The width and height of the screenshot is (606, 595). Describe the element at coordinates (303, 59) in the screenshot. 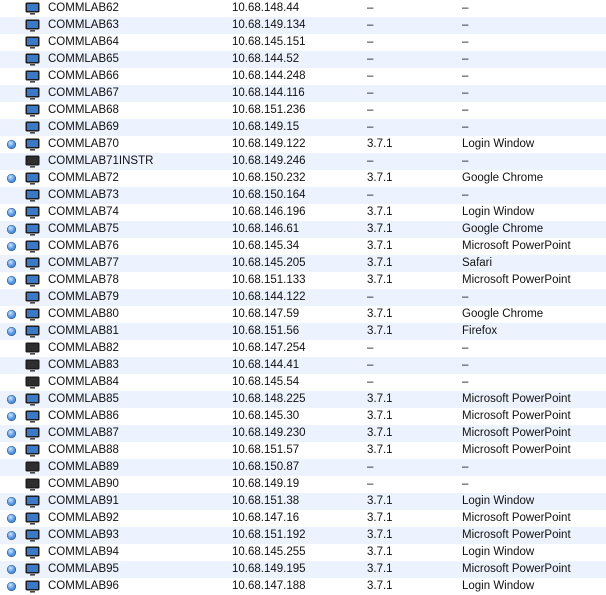

I see `computer-row: COMMLAB65 10.68.144.52 – –` at that location.